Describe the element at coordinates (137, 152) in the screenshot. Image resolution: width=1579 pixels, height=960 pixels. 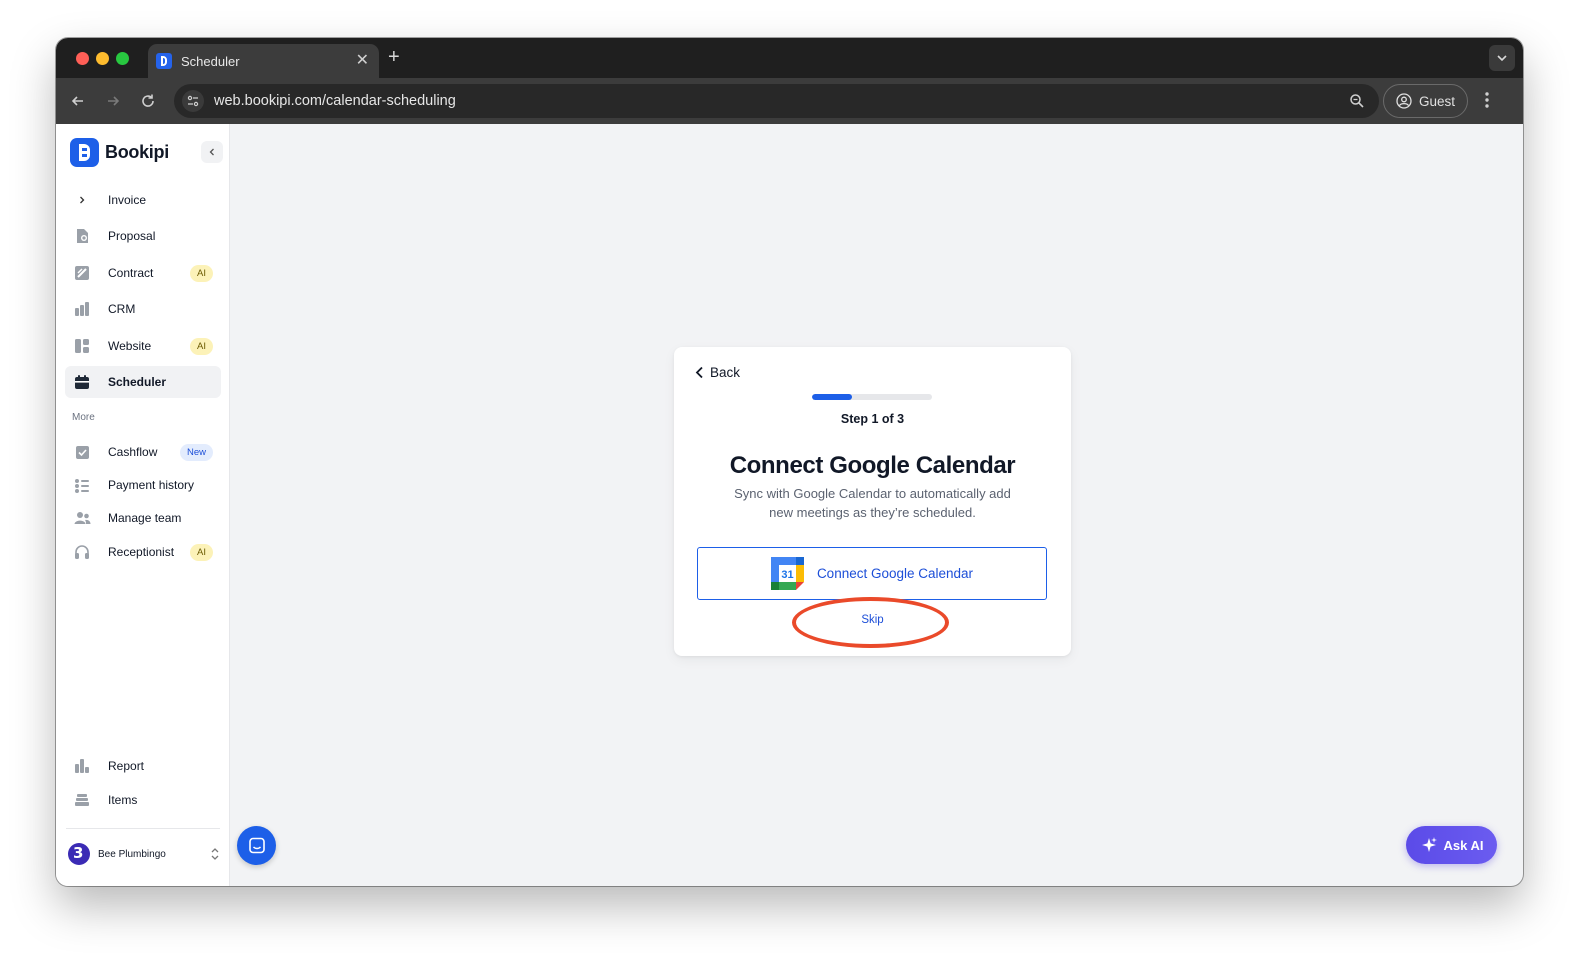
I see `brand-name: Bookipi` at that location.